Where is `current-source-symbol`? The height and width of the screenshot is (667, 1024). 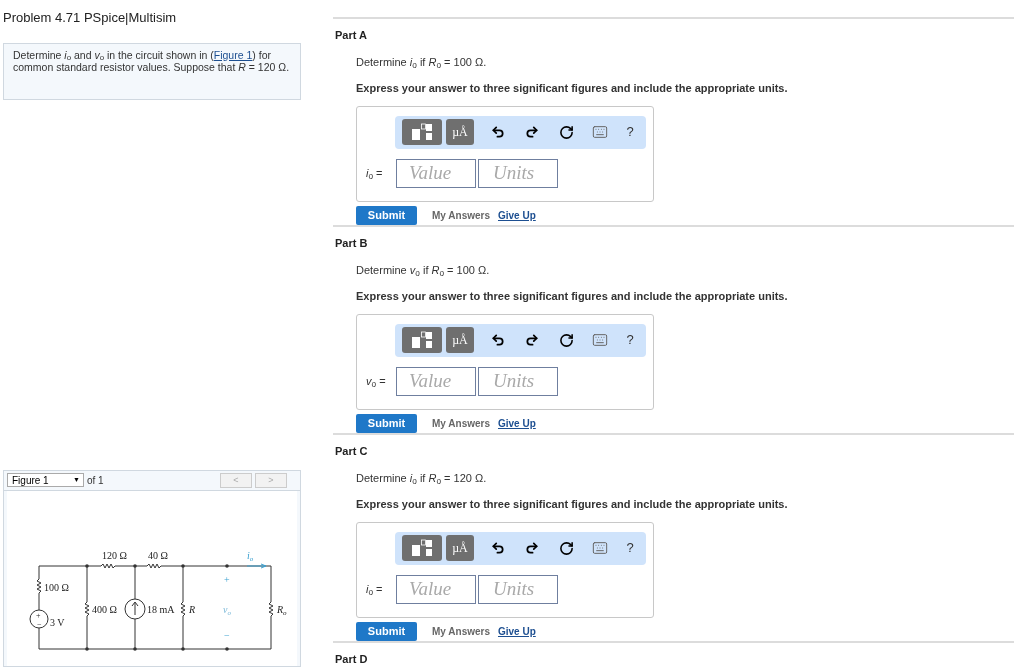
current-source-symbol is located at coordinates (135, 609).